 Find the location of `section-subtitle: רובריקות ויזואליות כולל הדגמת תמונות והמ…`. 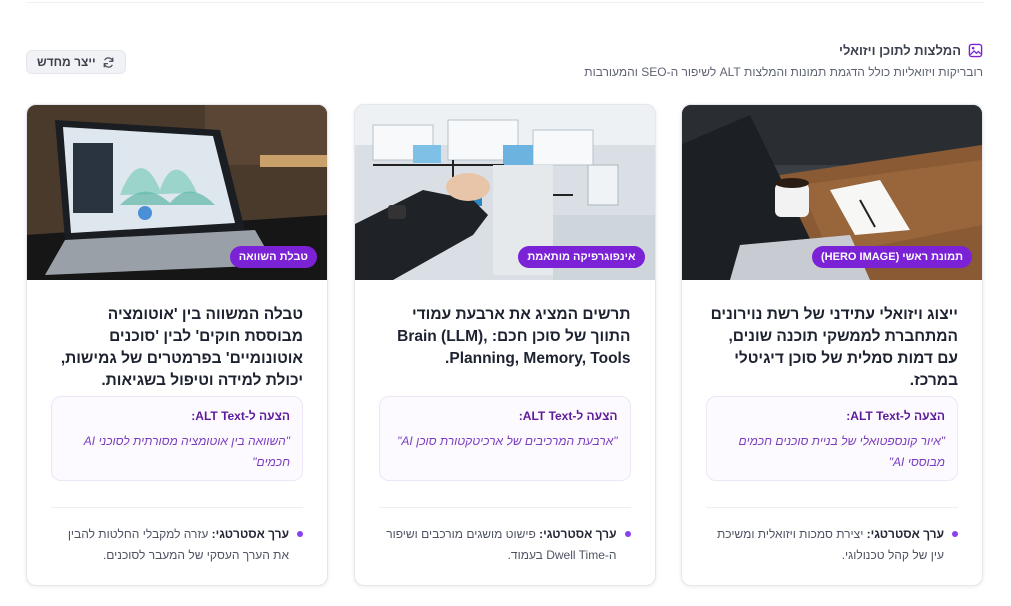

section-subtitle: רובריקות ויזואליות כולל הדגמת תמונות והמ… is located at coordinates (783, 72).